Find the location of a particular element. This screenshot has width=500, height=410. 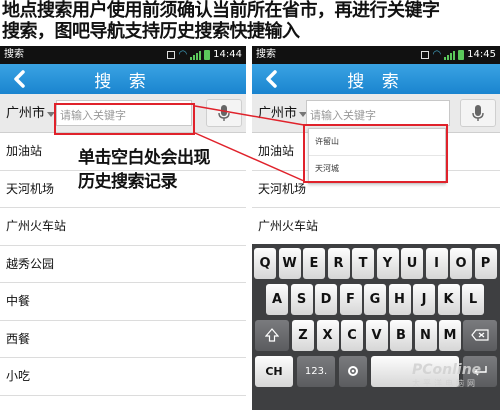

key-v: V is located at coordinates (376, 335).